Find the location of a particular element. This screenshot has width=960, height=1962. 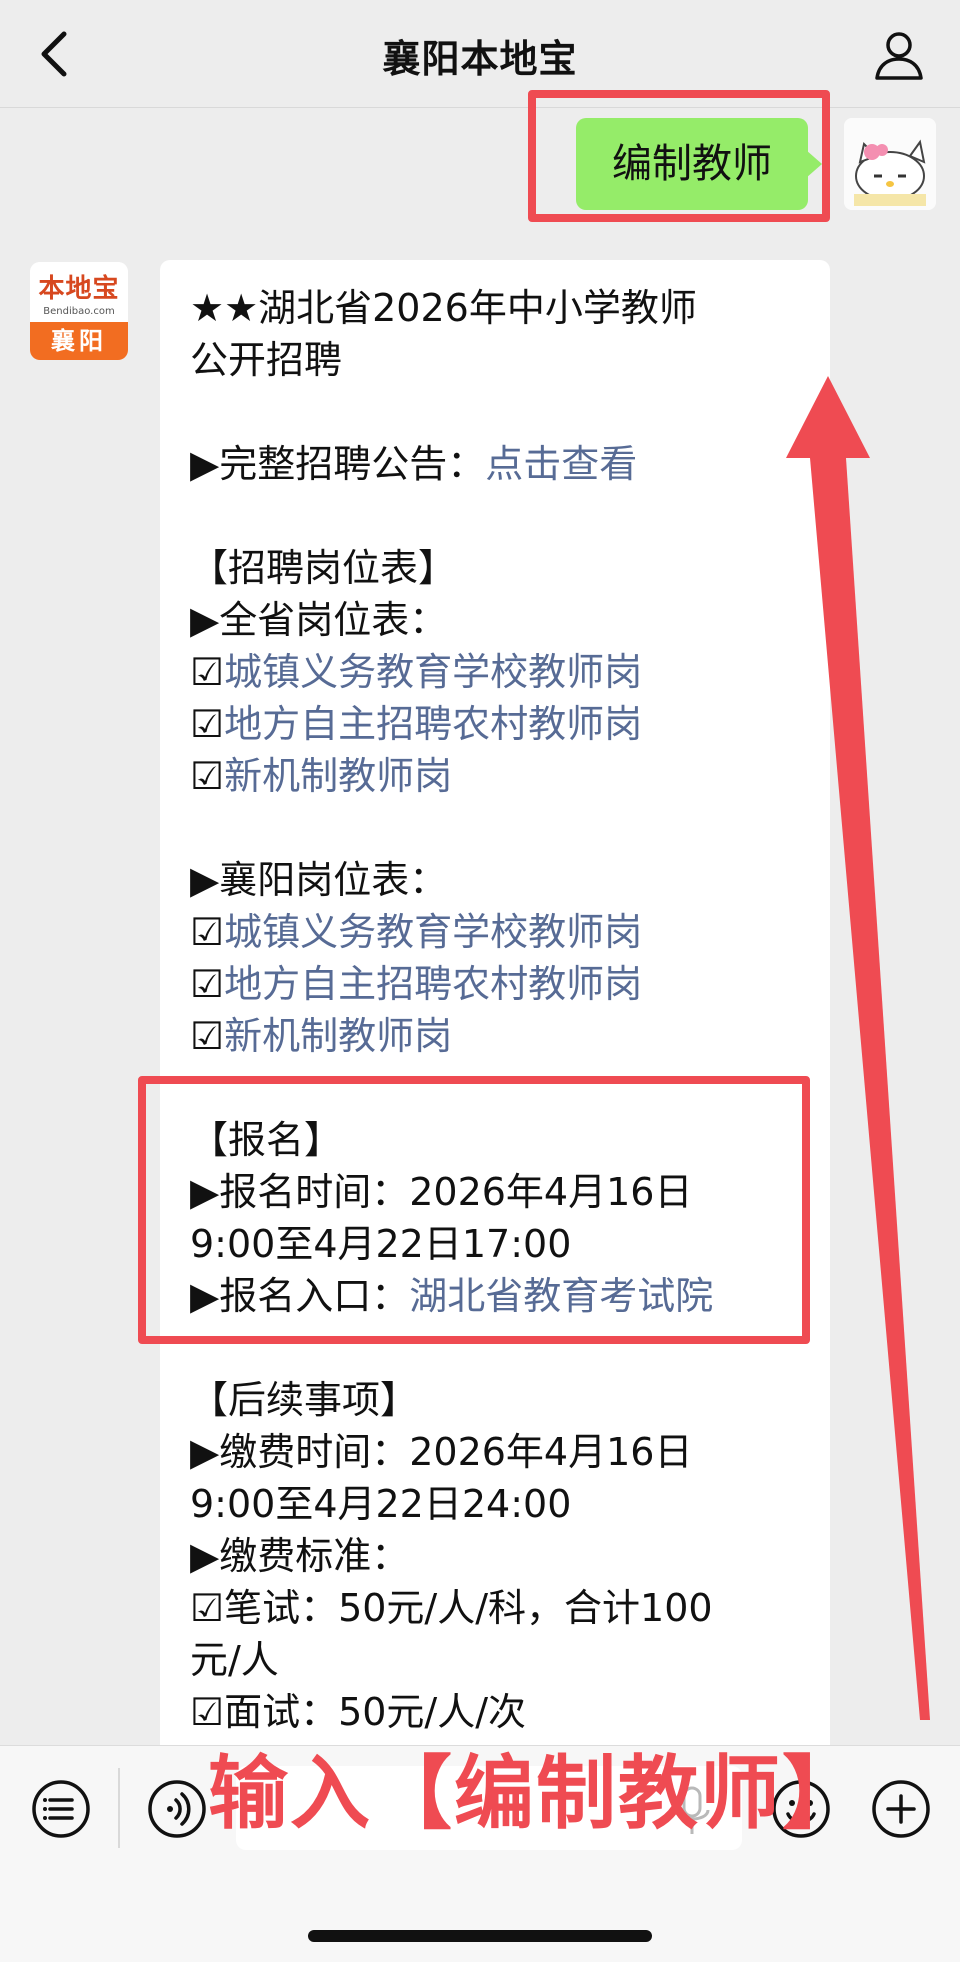

province-item: ☑新机制教师岗 is located at coordinates (495, 776).